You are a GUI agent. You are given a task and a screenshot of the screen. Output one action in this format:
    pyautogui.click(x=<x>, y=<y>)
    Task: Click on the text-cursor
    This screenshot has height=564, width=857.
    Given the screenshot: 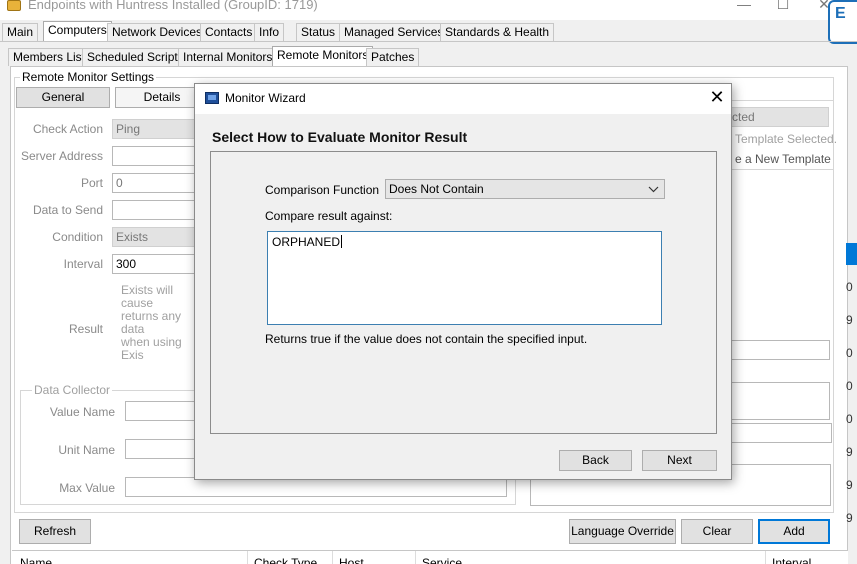 What is the action you would take?
    pyautogui.click(x=342, y=241)
    